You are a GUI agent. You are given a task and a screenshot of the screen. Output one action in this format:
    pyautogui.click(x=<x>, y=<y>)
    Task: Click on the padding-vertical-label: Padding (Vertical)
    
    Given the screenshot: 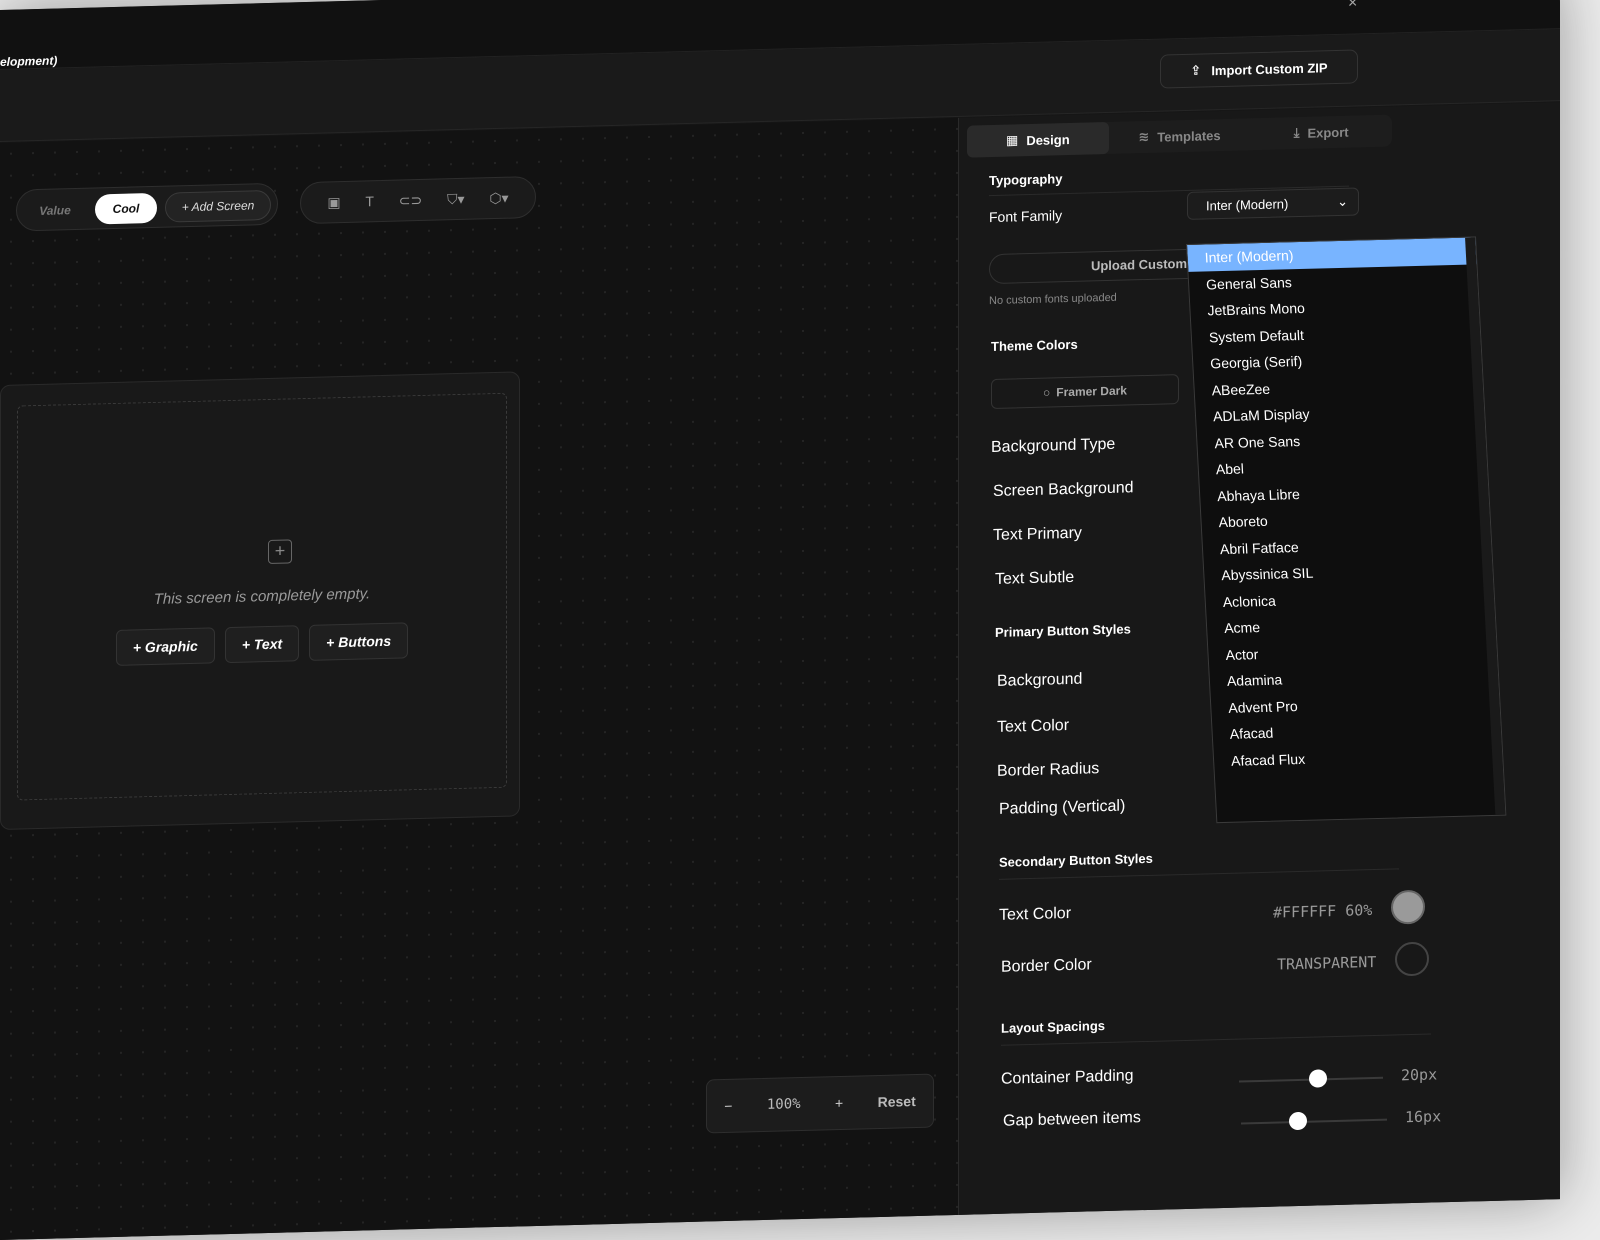 What is the action you would take?
    pyautogui.click(x=1062, y=807)
    